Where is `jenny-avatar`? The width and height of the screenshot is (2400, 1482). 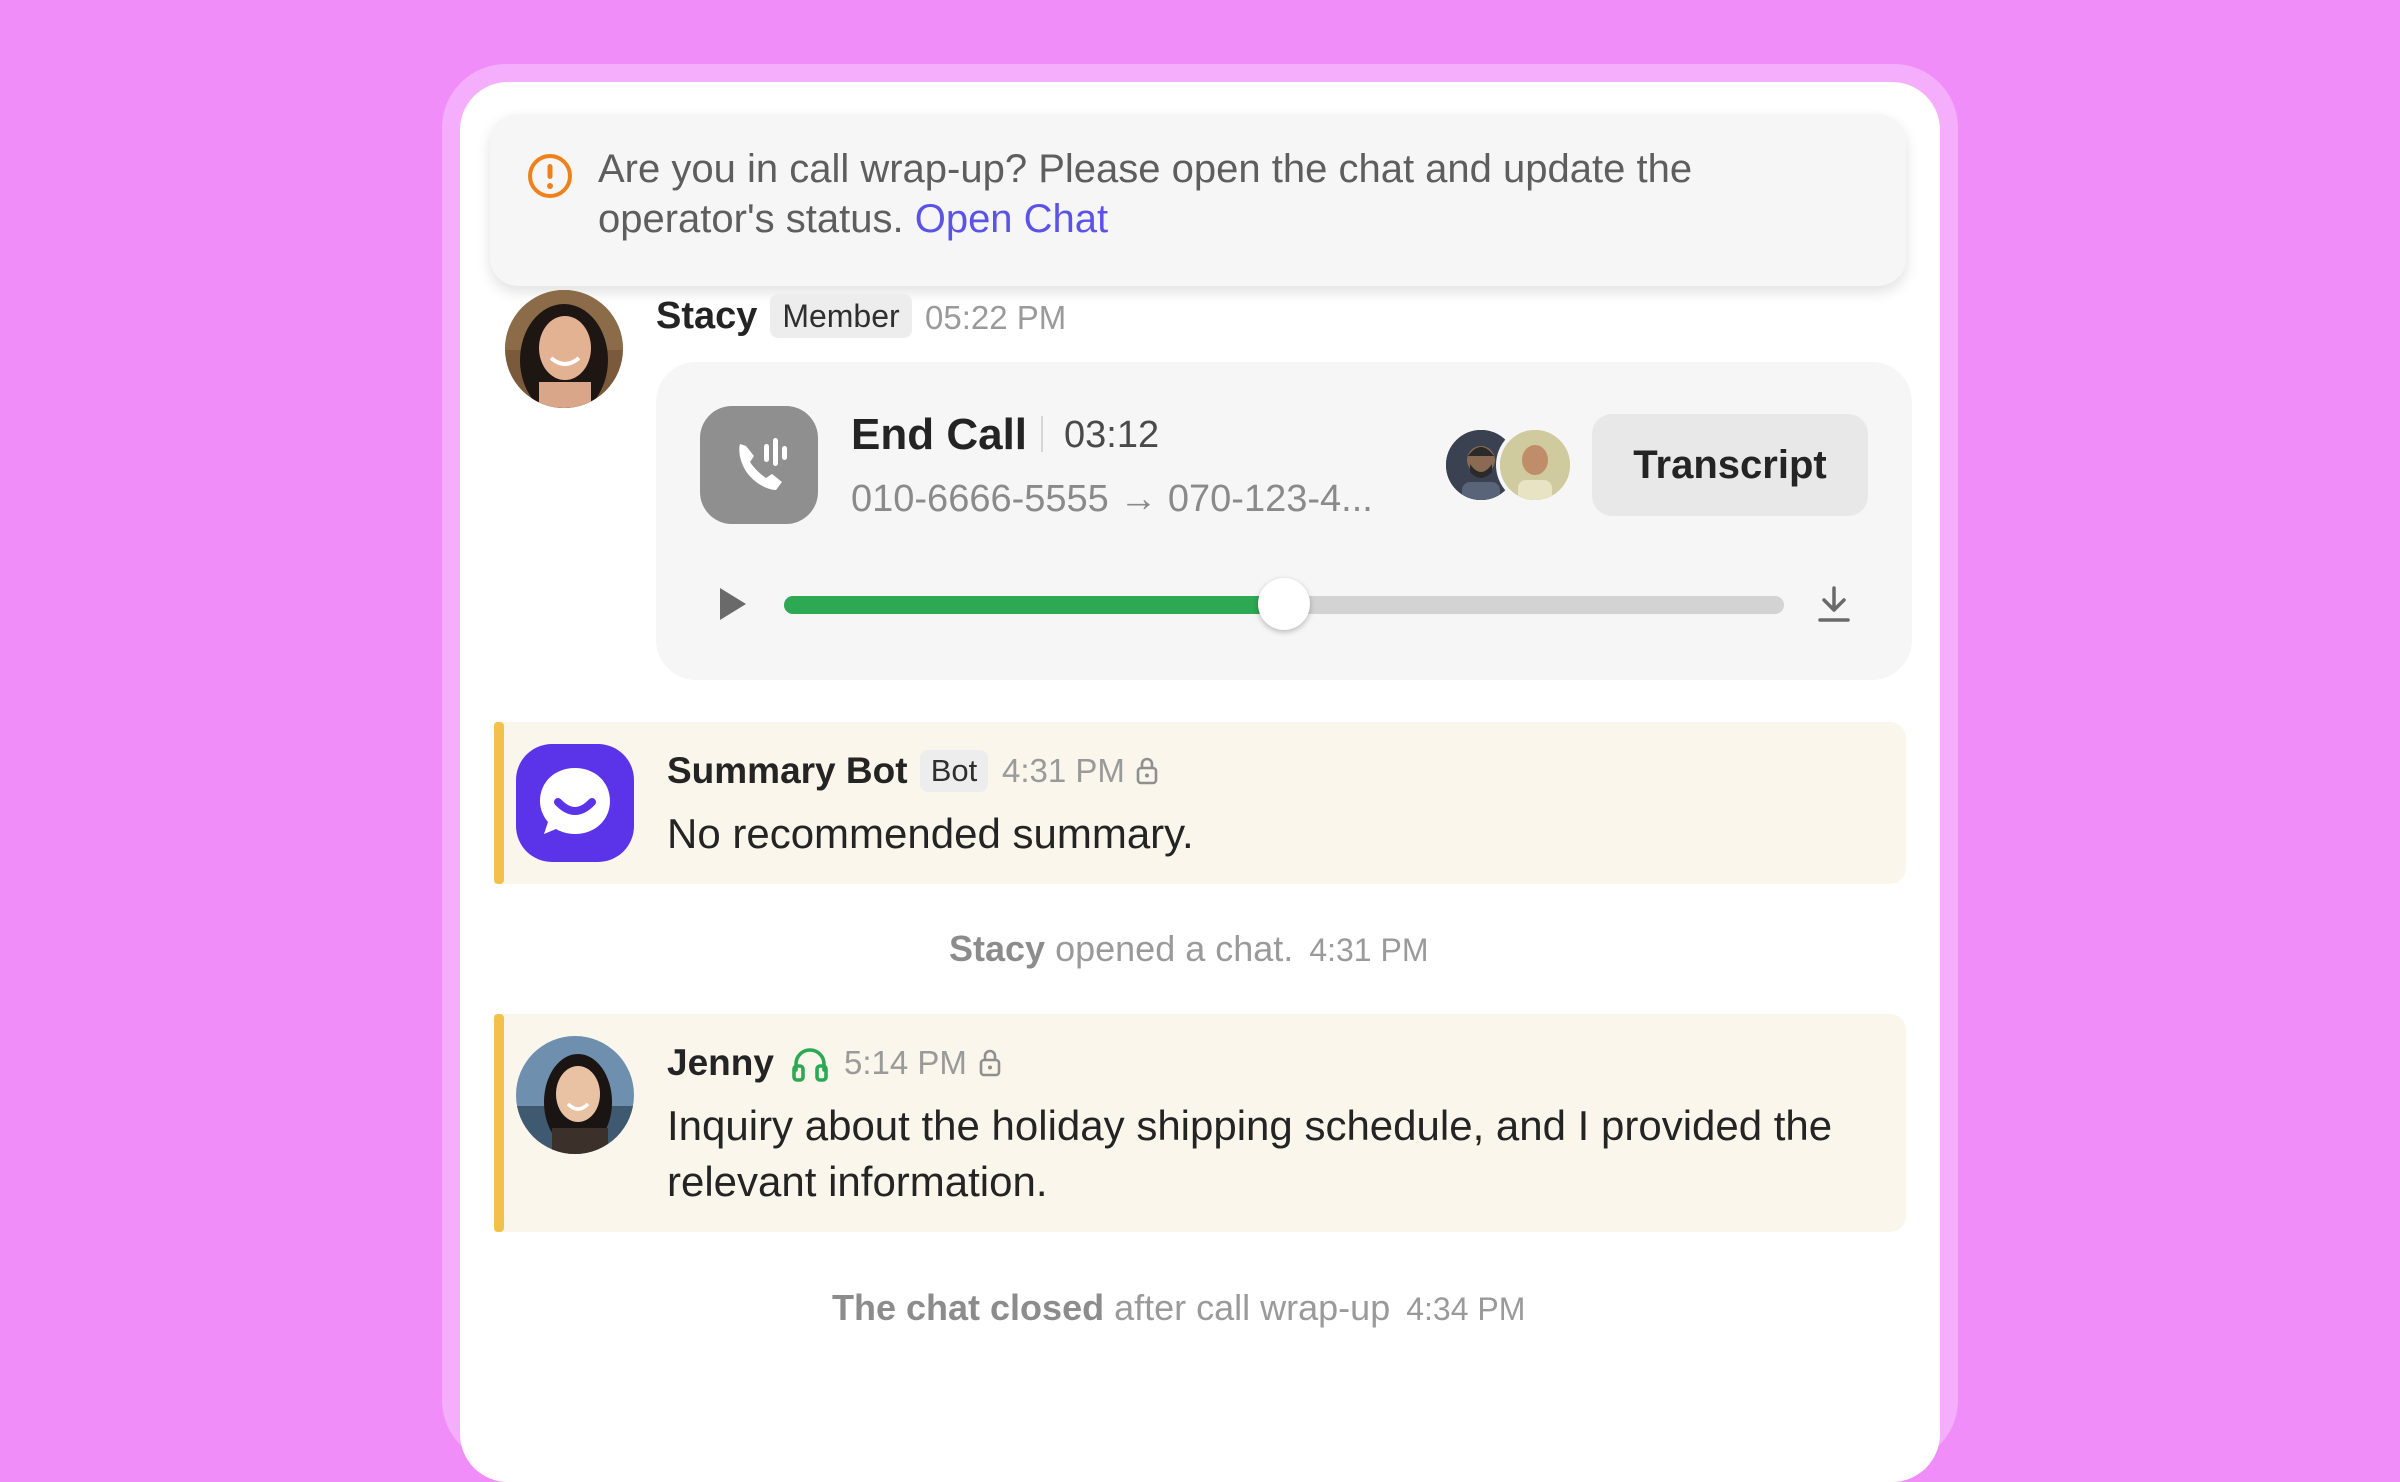
jenny-avatar is located at coordinates (575, 1095).